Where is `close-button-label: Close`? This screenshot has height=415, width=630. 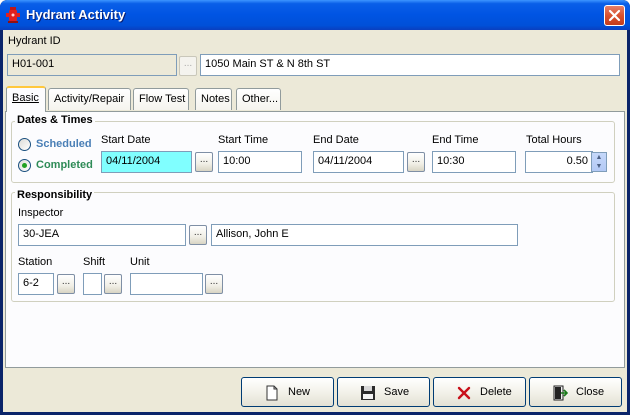 close-button-label: Close is located at coordinates (590, 392).